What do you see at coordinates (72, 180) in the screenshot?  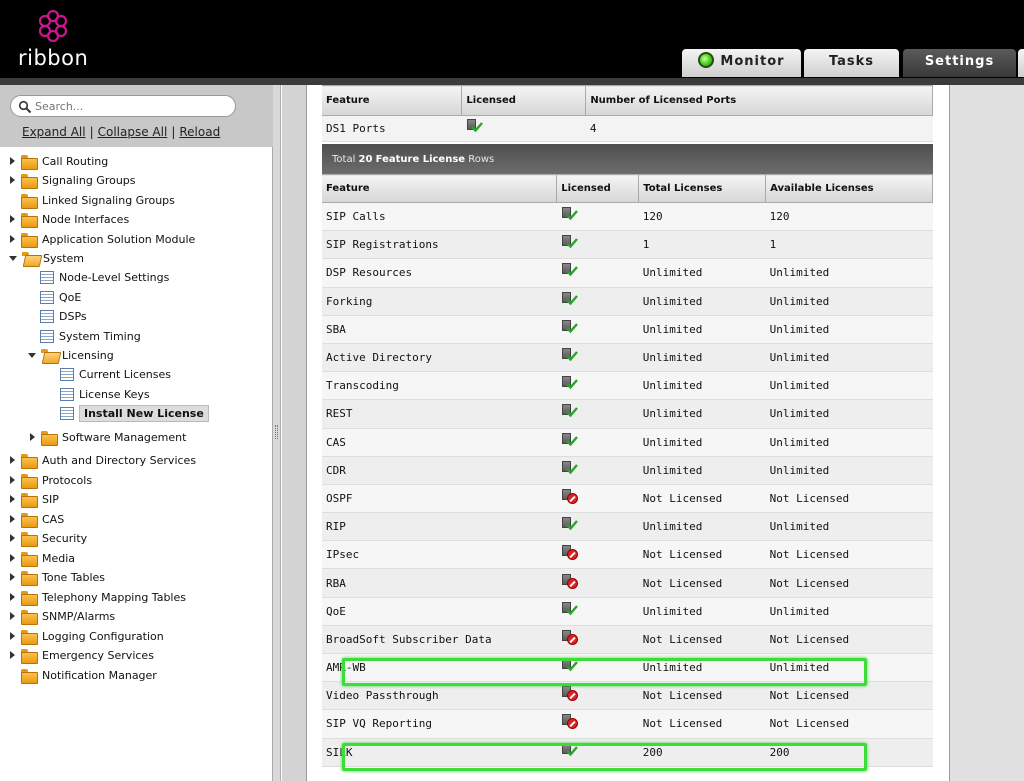 I see `tree-item-signaling-groups: Signaling Groups` at bounding box center [72, 180].